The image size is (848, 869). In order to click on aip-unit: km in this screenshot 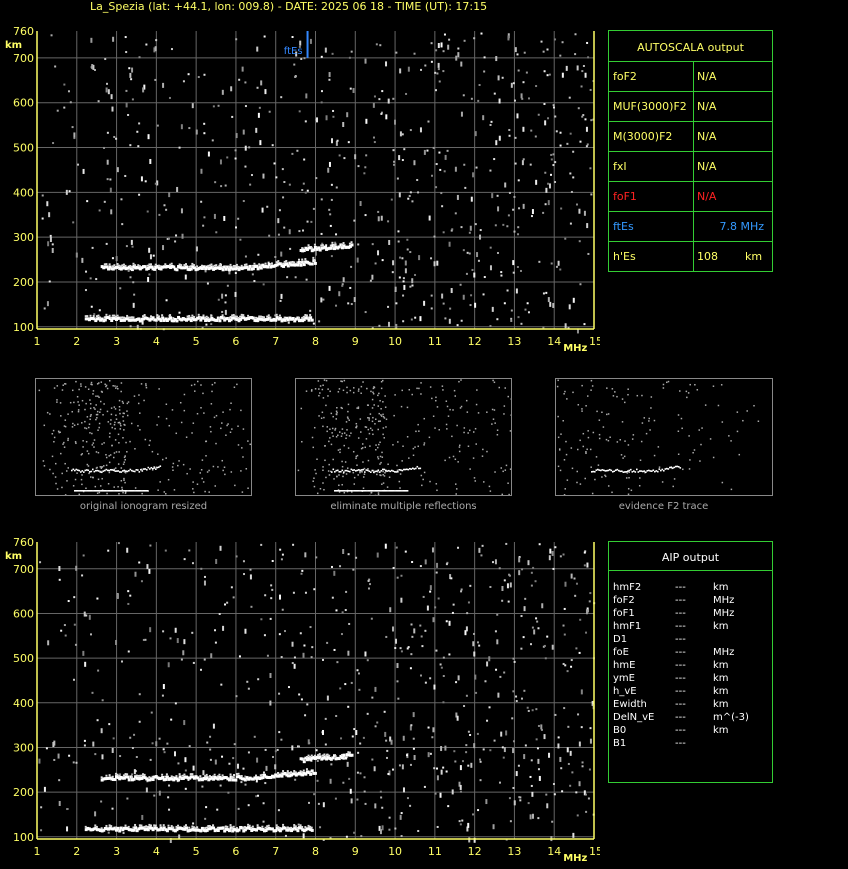, I will do `click(721, 587)`.